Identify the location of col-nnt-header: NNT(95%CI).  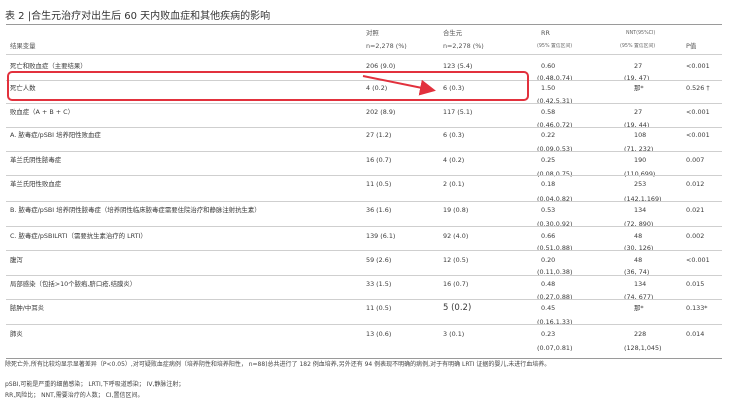
(641, 33).